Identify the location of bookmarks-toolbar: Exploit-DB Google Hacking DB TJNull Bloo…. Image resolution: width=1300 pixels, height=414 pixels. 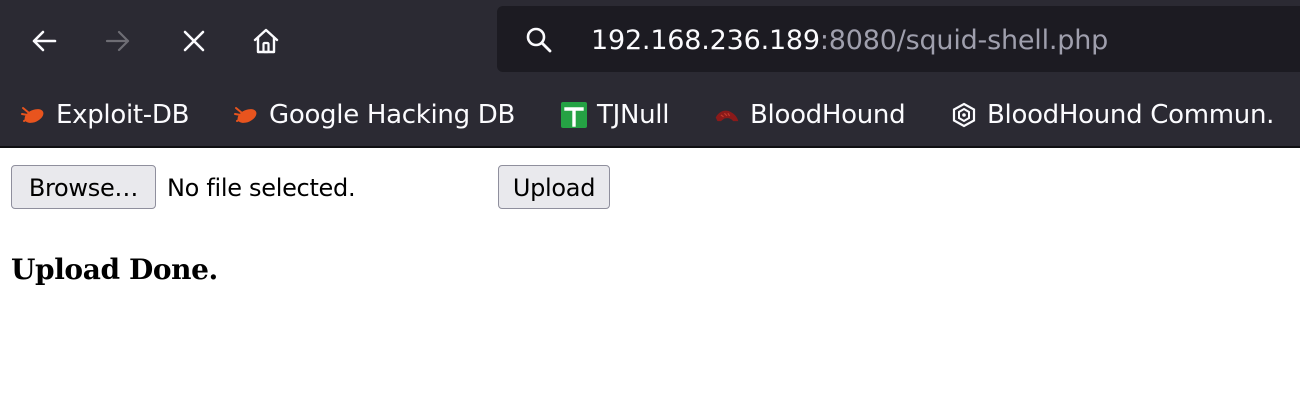
(650, 117).